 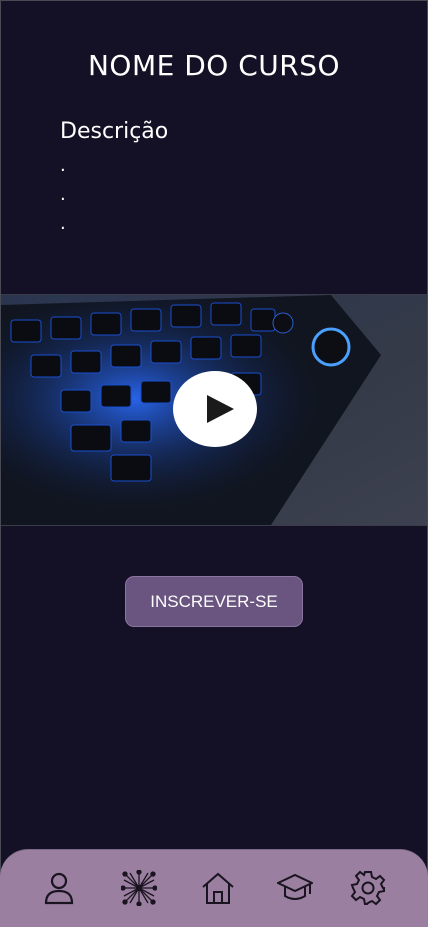 I want to click on bottom-nav, so click(x=214, y=888).